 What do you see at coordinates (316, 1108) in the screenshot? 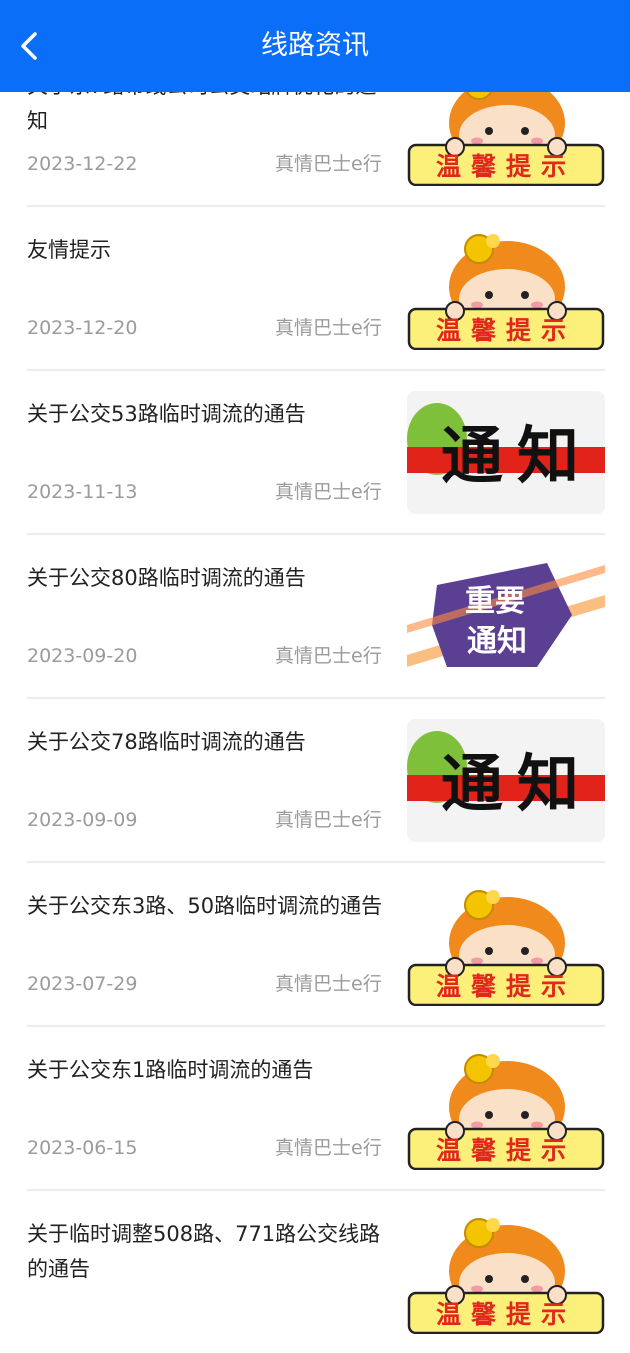
I see `news-item: 关于公交东1路临时调流的通告 2023-06-15 真情巴士e行 温馨提示` at bounding box center [316, 1108].